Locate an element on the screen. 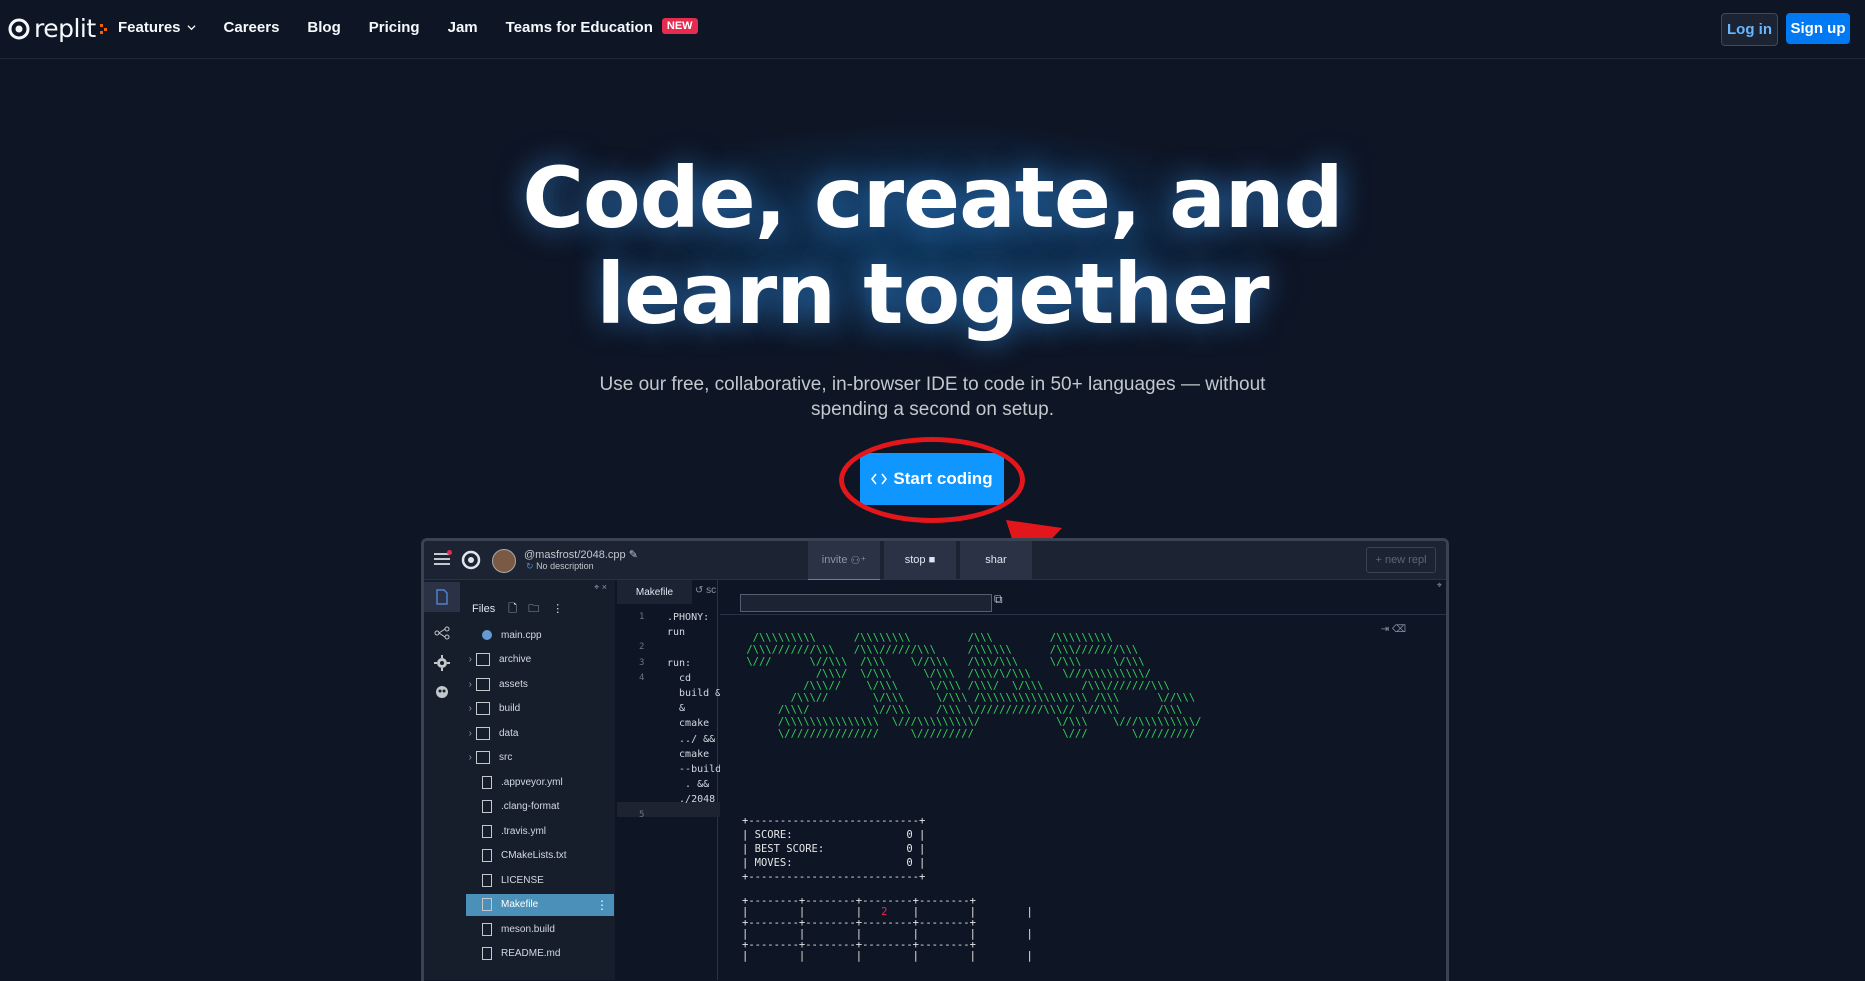  code-line: run: is located at coordinates (679, 663).